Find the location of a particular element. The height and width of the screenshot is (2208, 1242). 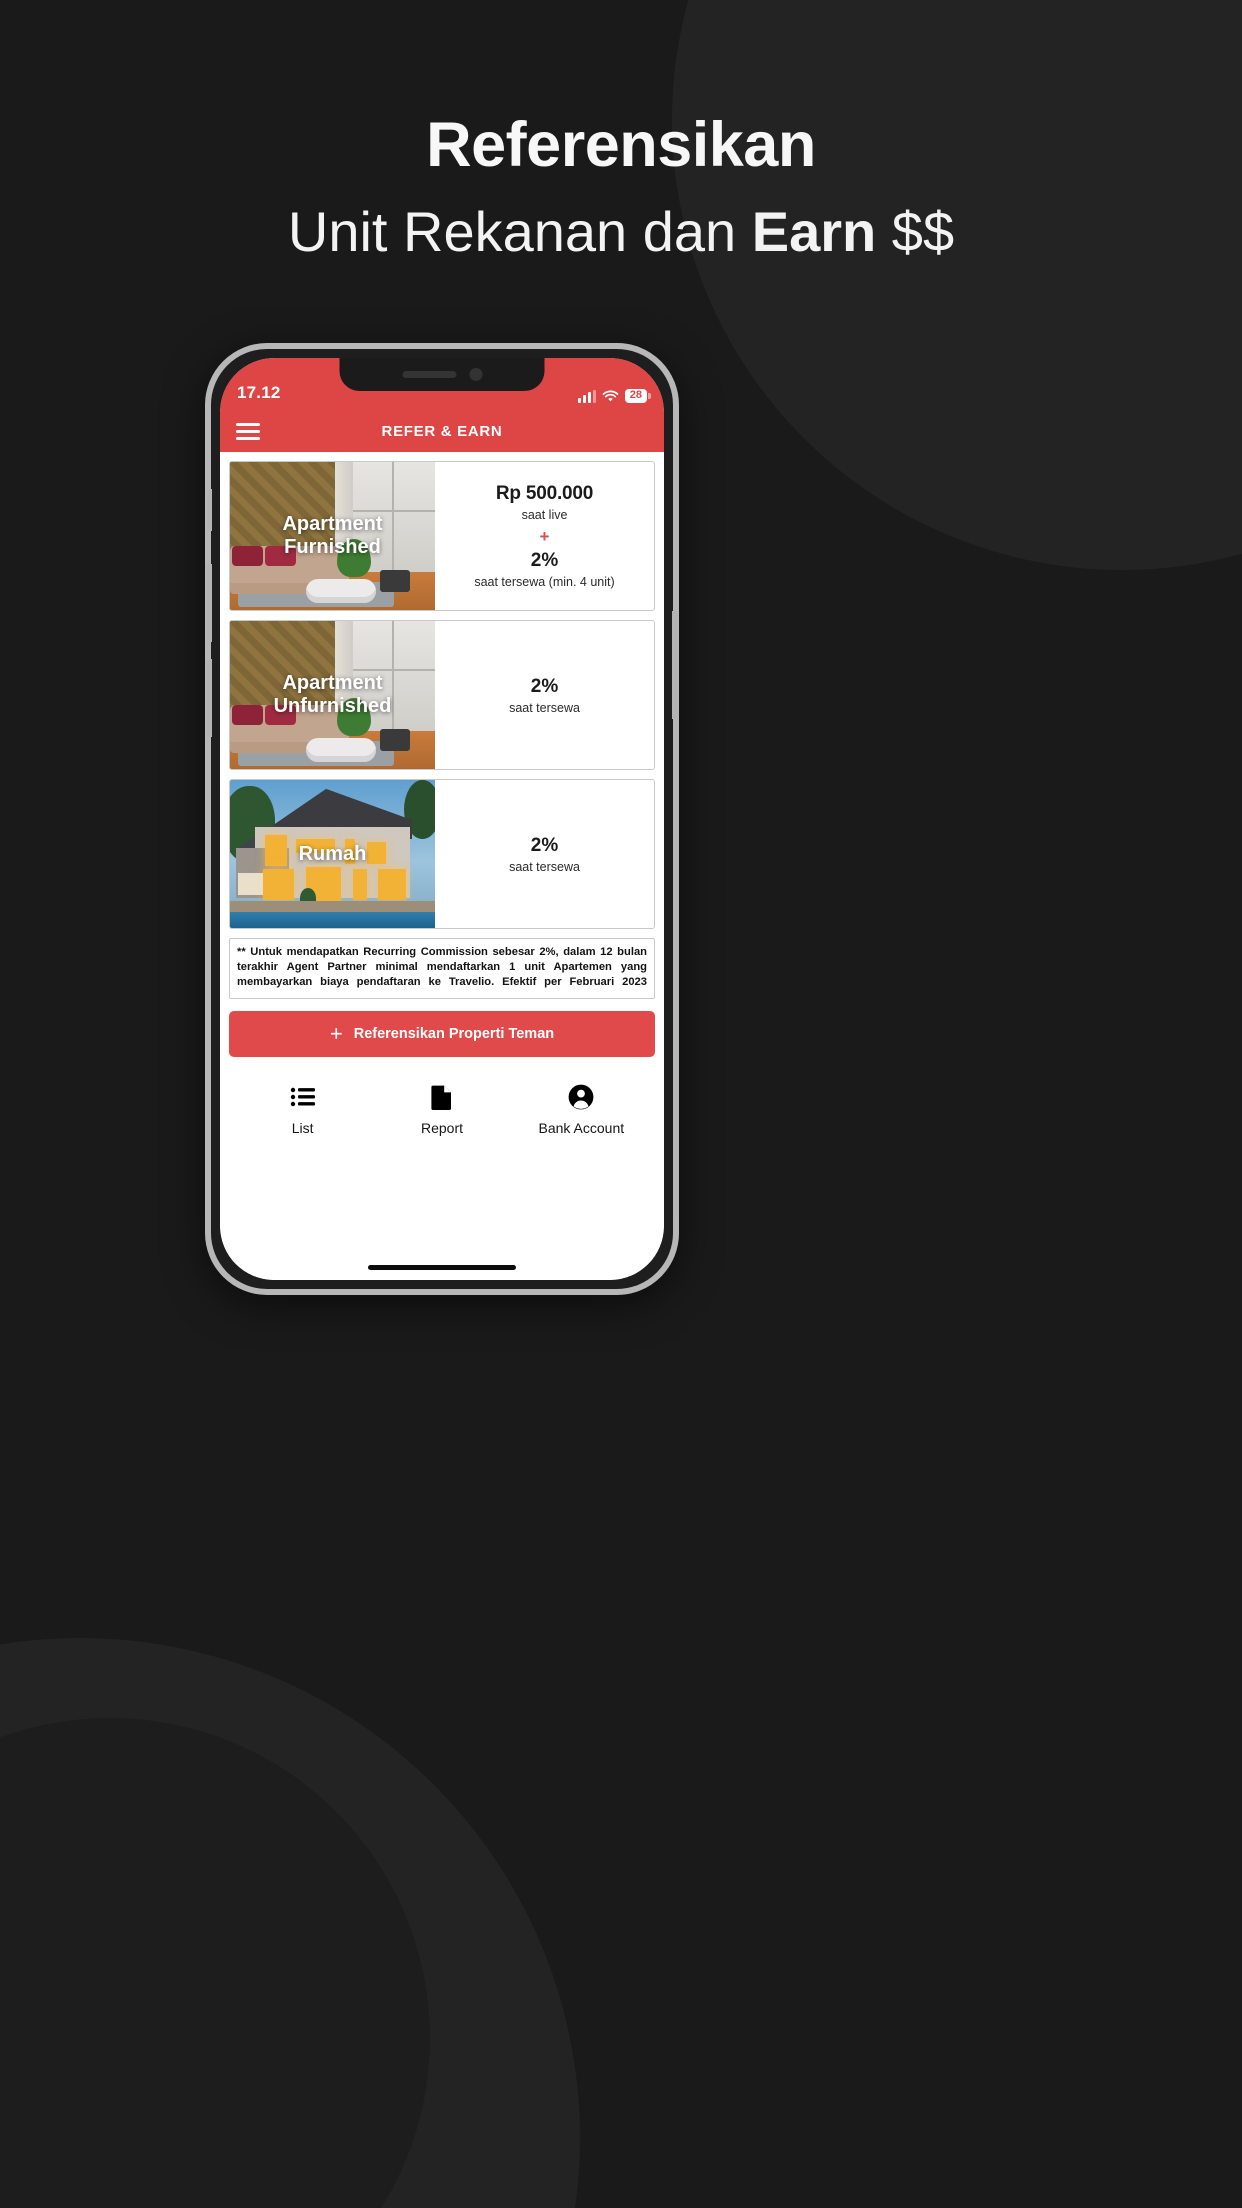

offer-price: Rp 500.000 is located at coordinates (544, 493).